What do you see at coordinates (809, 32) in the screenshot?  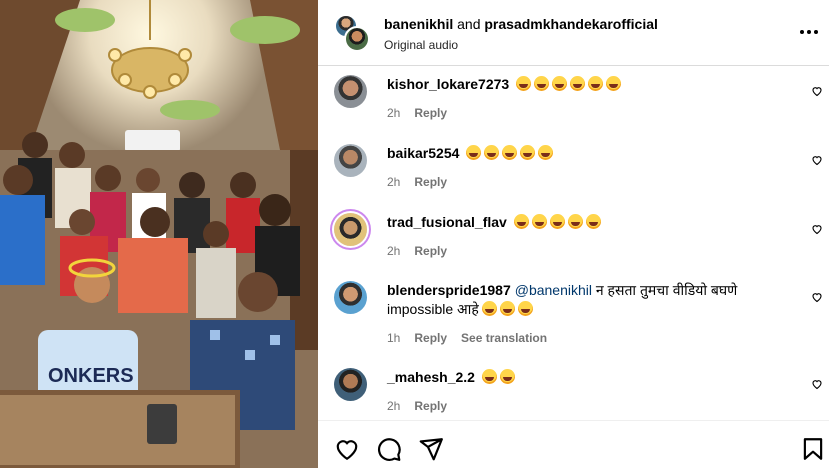 I see `more-icon` at bounding box center [809, 32].